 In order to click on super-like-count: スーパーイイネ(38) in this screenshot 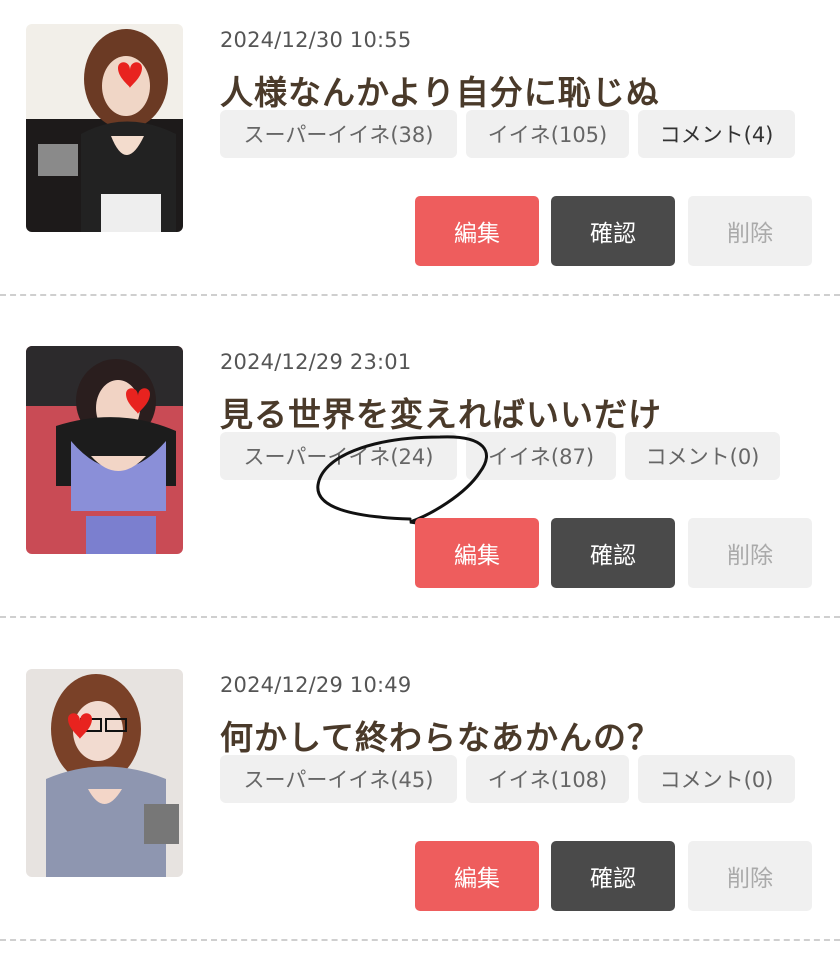, I will do `click(338, 134)`.